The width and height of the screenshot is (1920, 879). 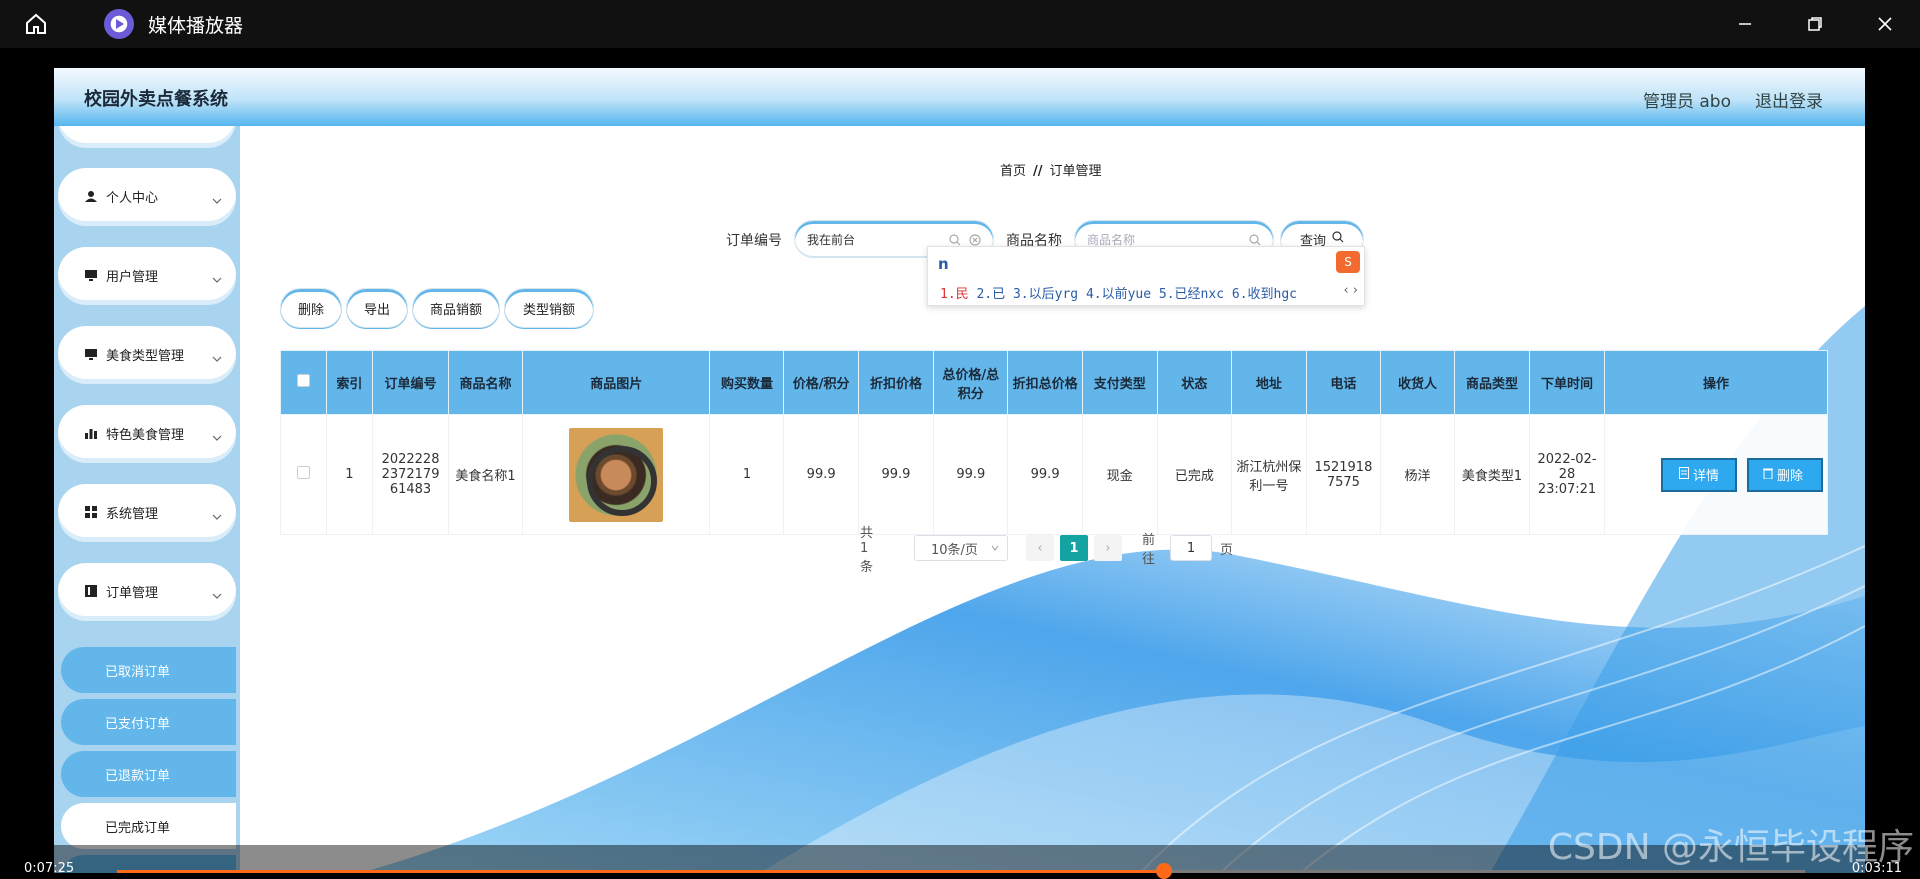 I want to click on column-header: 收货人, so click(x=1417, y=382).